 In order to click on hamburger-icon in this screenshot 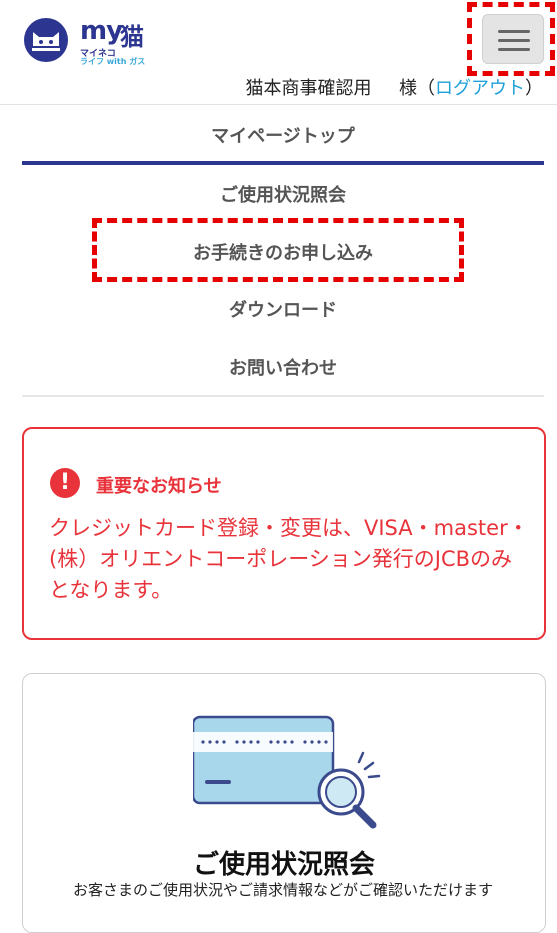, I will do `click(514, 31)`.